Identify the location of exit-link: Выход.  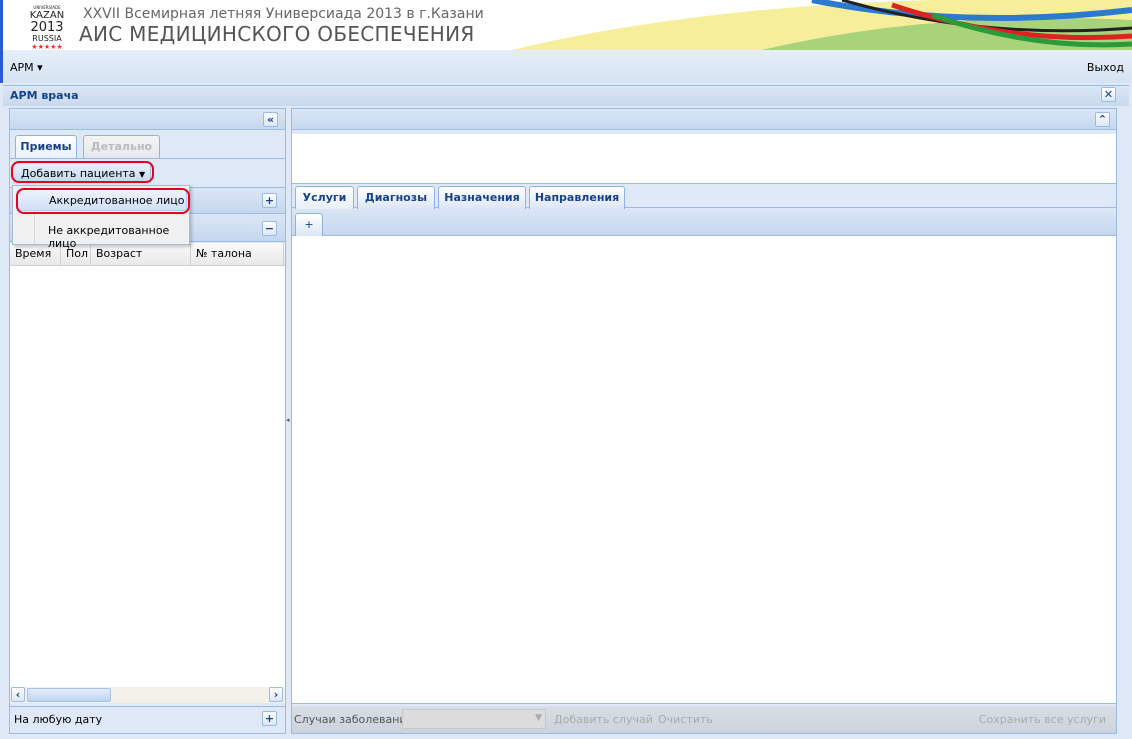
(1105, 67).